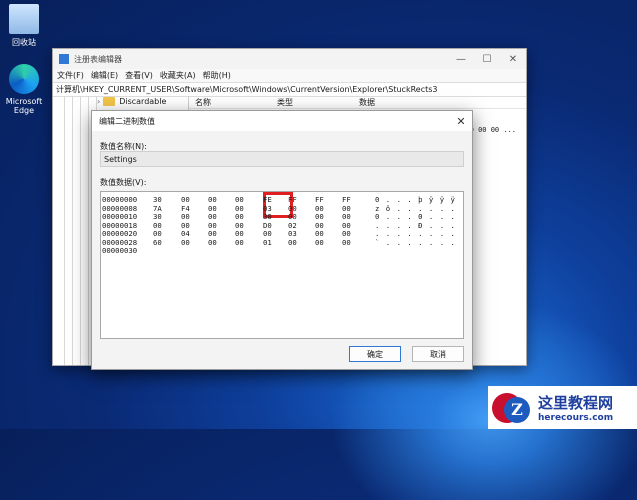 Image resolution: width=637 pixels, height=500 pixels. I want to click on dialog-close-icon: ✕, so click(461, 121).